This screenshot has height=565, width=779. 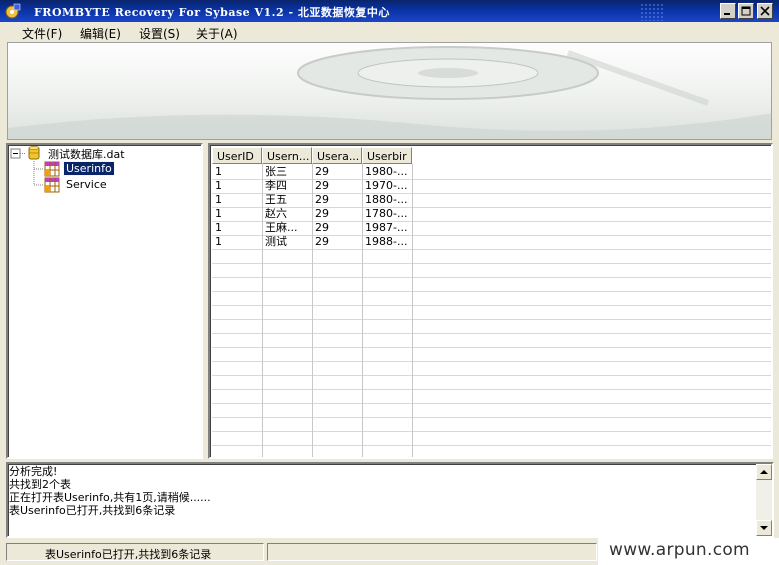 I want to click on arrow-down-icon, so click(x=764, y=528).